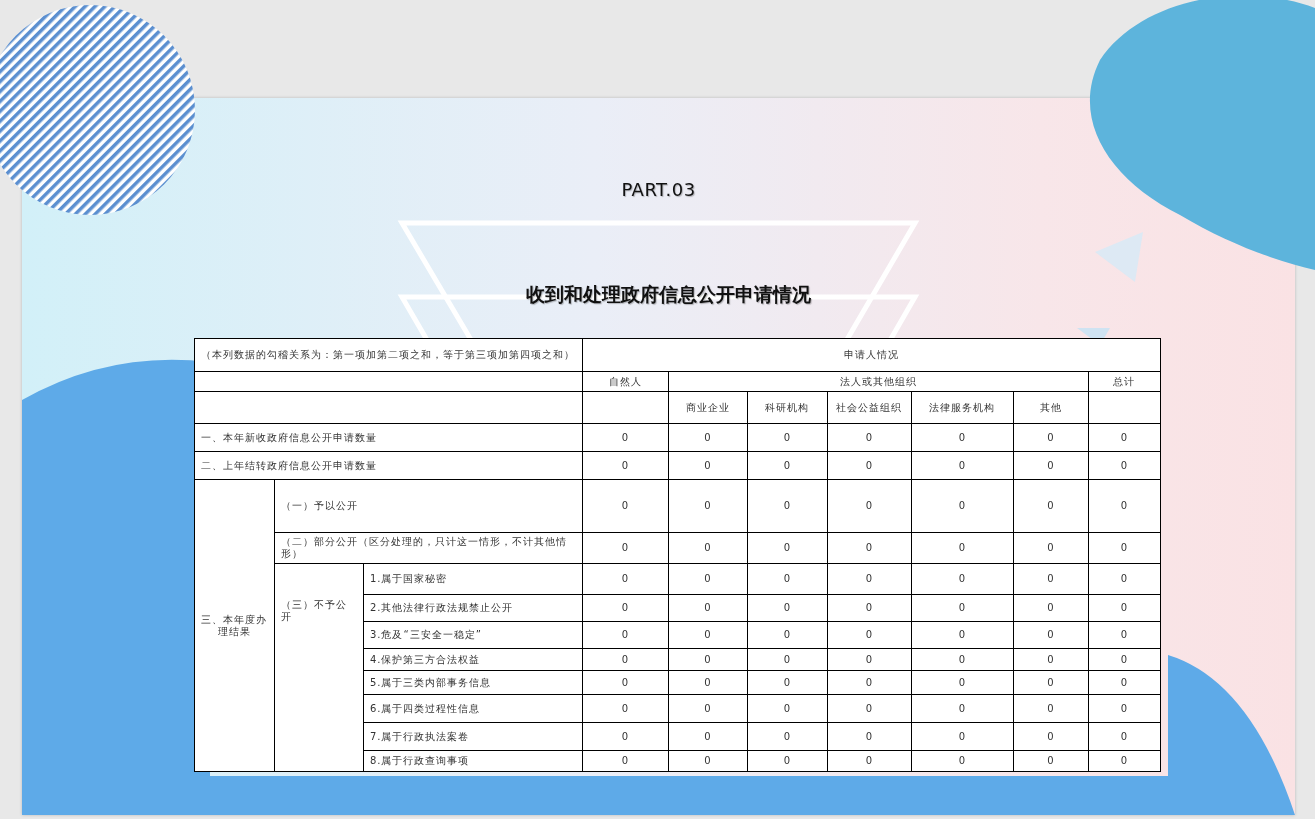 This screenshot has width=1315, height=819. Describe the element at coordinates (428, 548) in the screenshot. I see `table-cell: （二）部分公开（区分处理的，只计这一情形，不计其他情形）` at that location.